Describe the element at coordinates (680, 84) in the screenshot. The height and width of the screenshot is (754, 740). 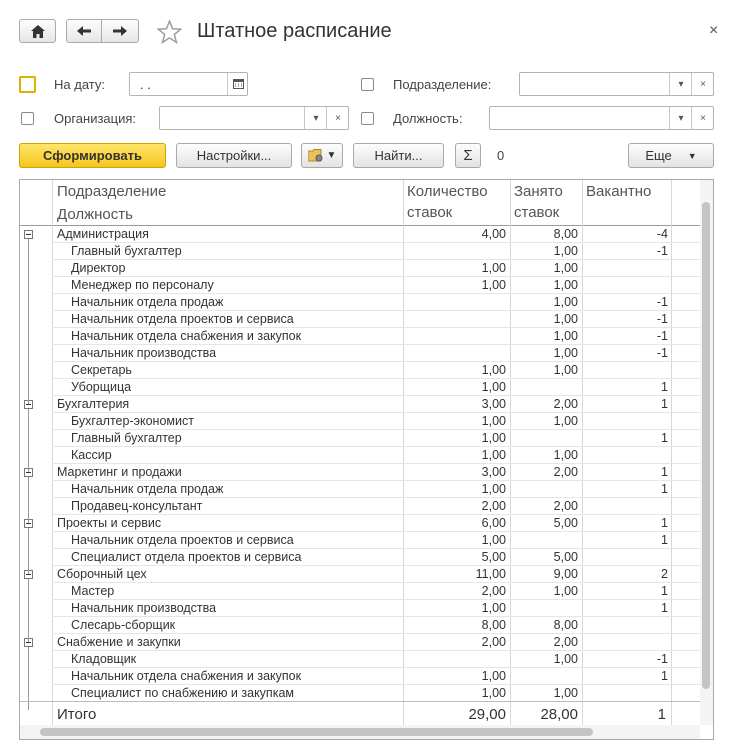
I see `subdivision-dropdown-button: ▾` at that location.